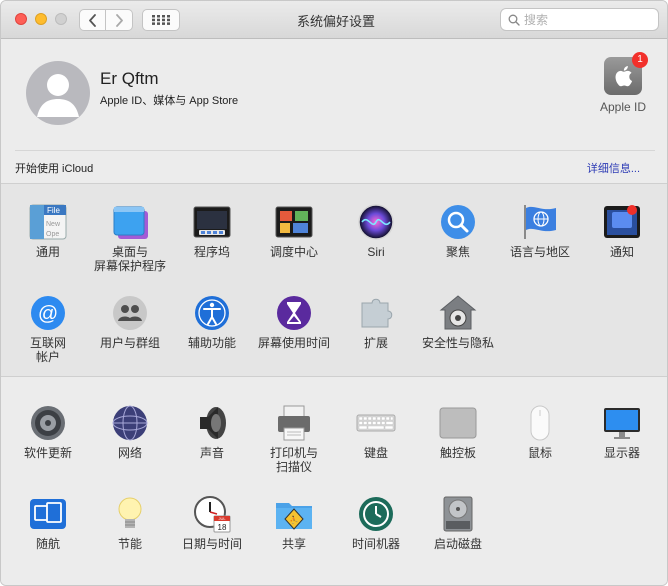  I want to click on search-input, so click(589, 19).